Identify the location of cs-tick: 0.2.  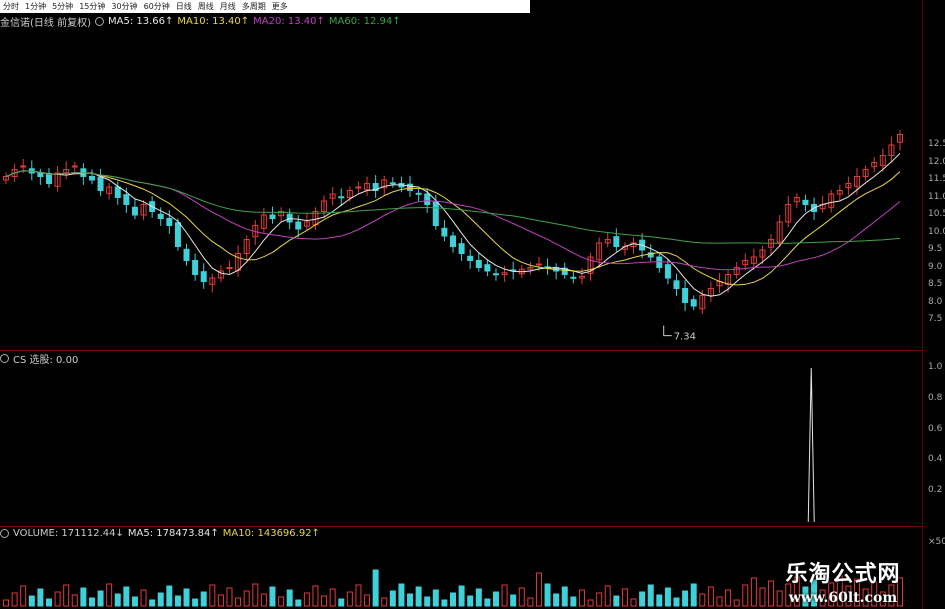
(935, 490).